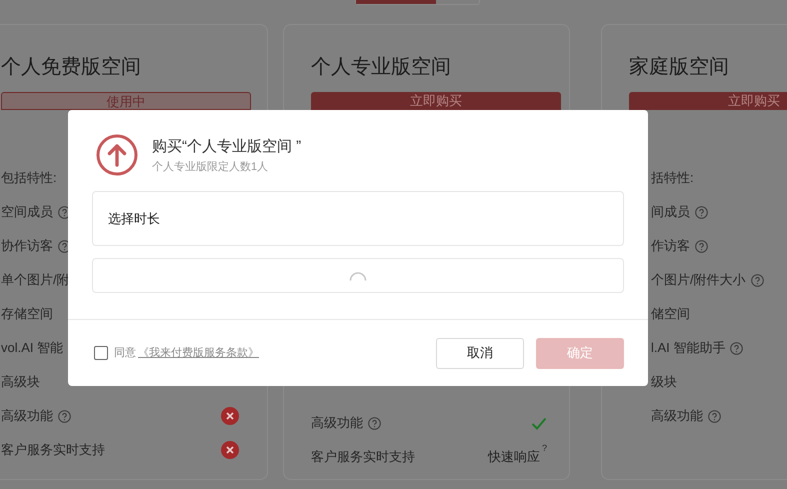  I want to click on feature-label: 存储空间, so click(27, 314).